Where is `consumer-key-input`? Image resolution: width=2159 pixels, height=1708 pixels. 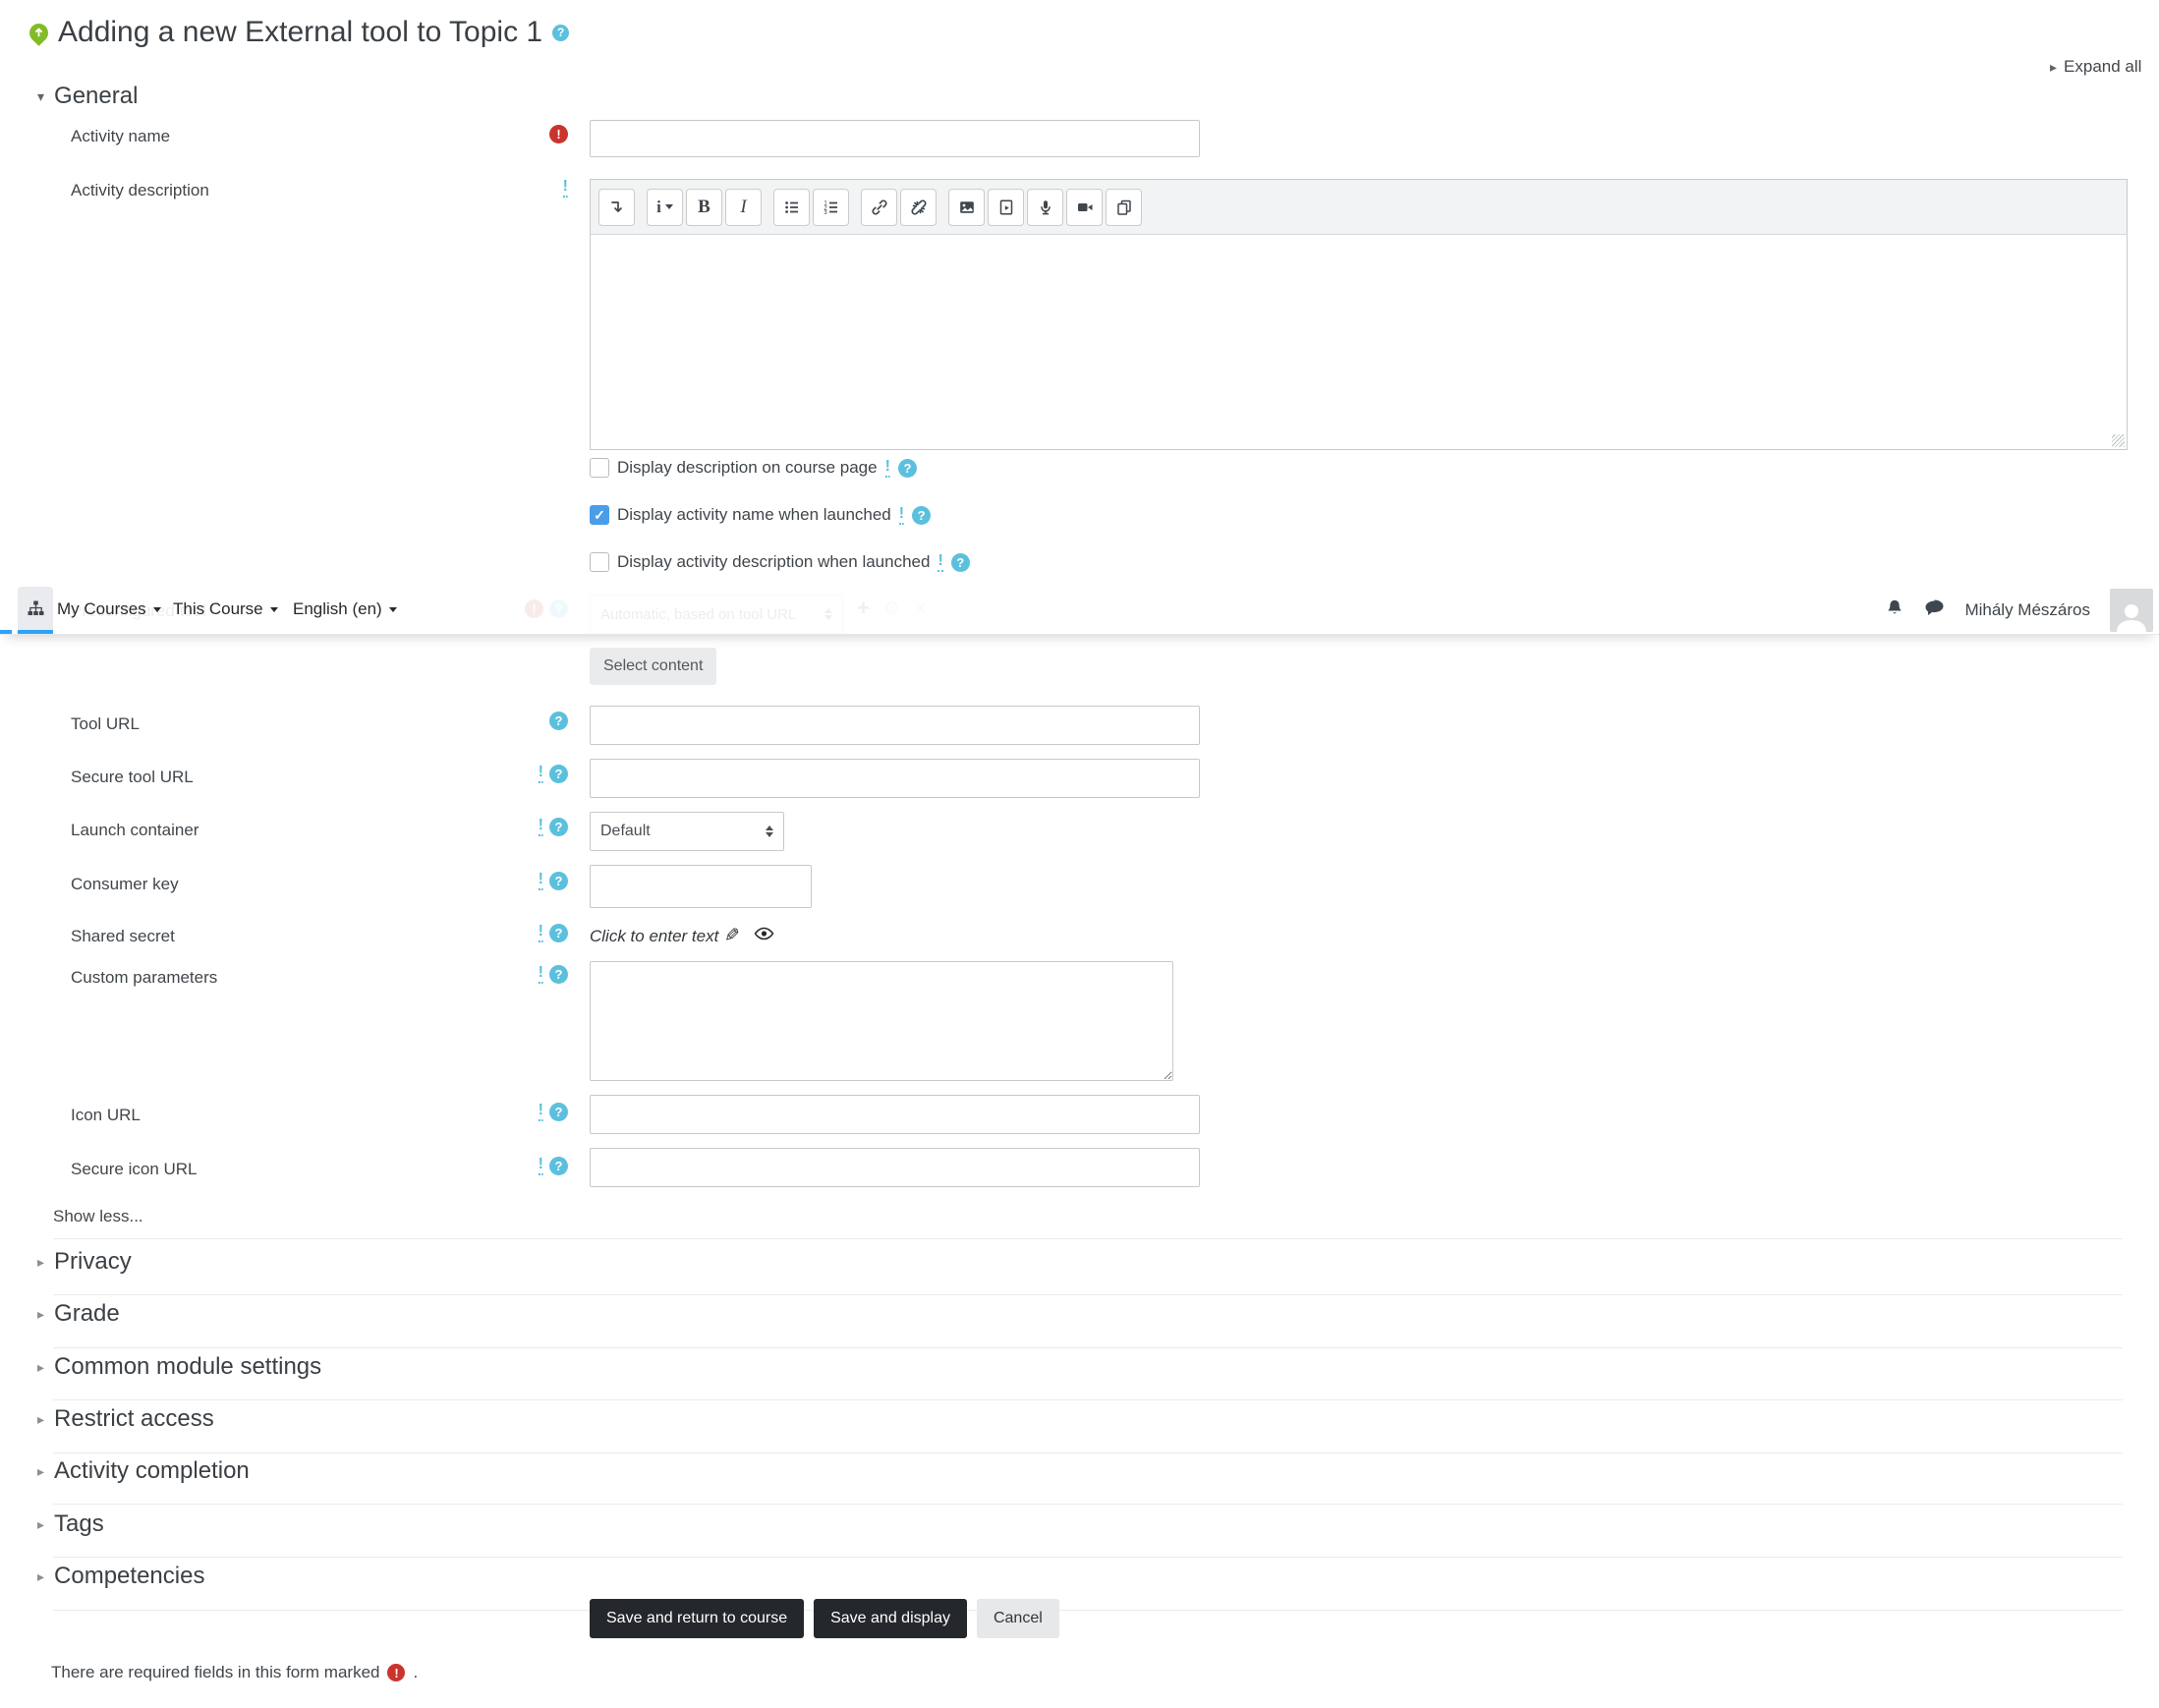 consumer-key-input is located at coordinates (701, 886).